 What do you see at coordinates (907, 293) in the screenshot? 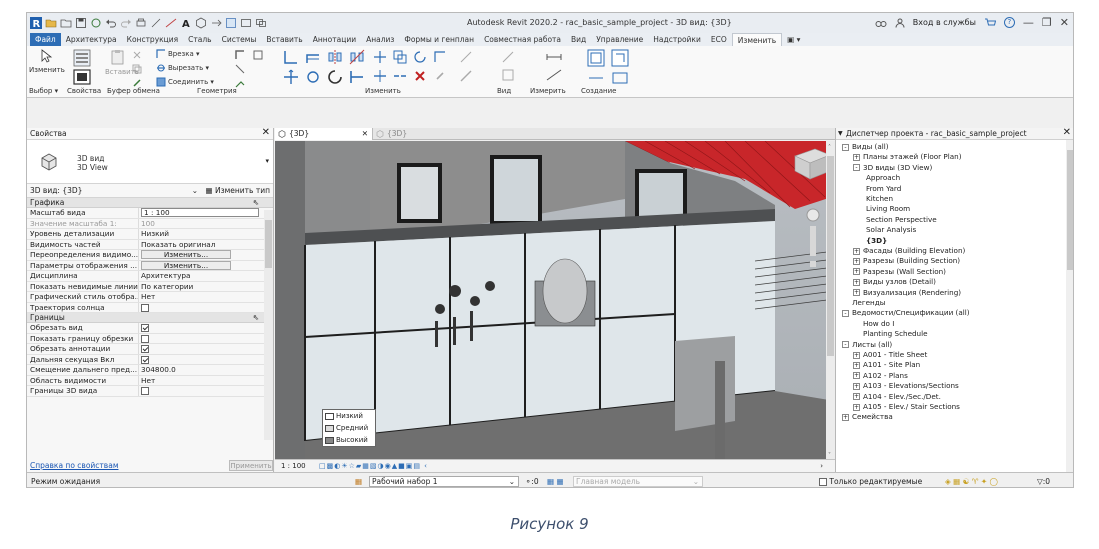
I see `browser-node: + Визуализация (Rendering)` at bounding box center [907, 293].